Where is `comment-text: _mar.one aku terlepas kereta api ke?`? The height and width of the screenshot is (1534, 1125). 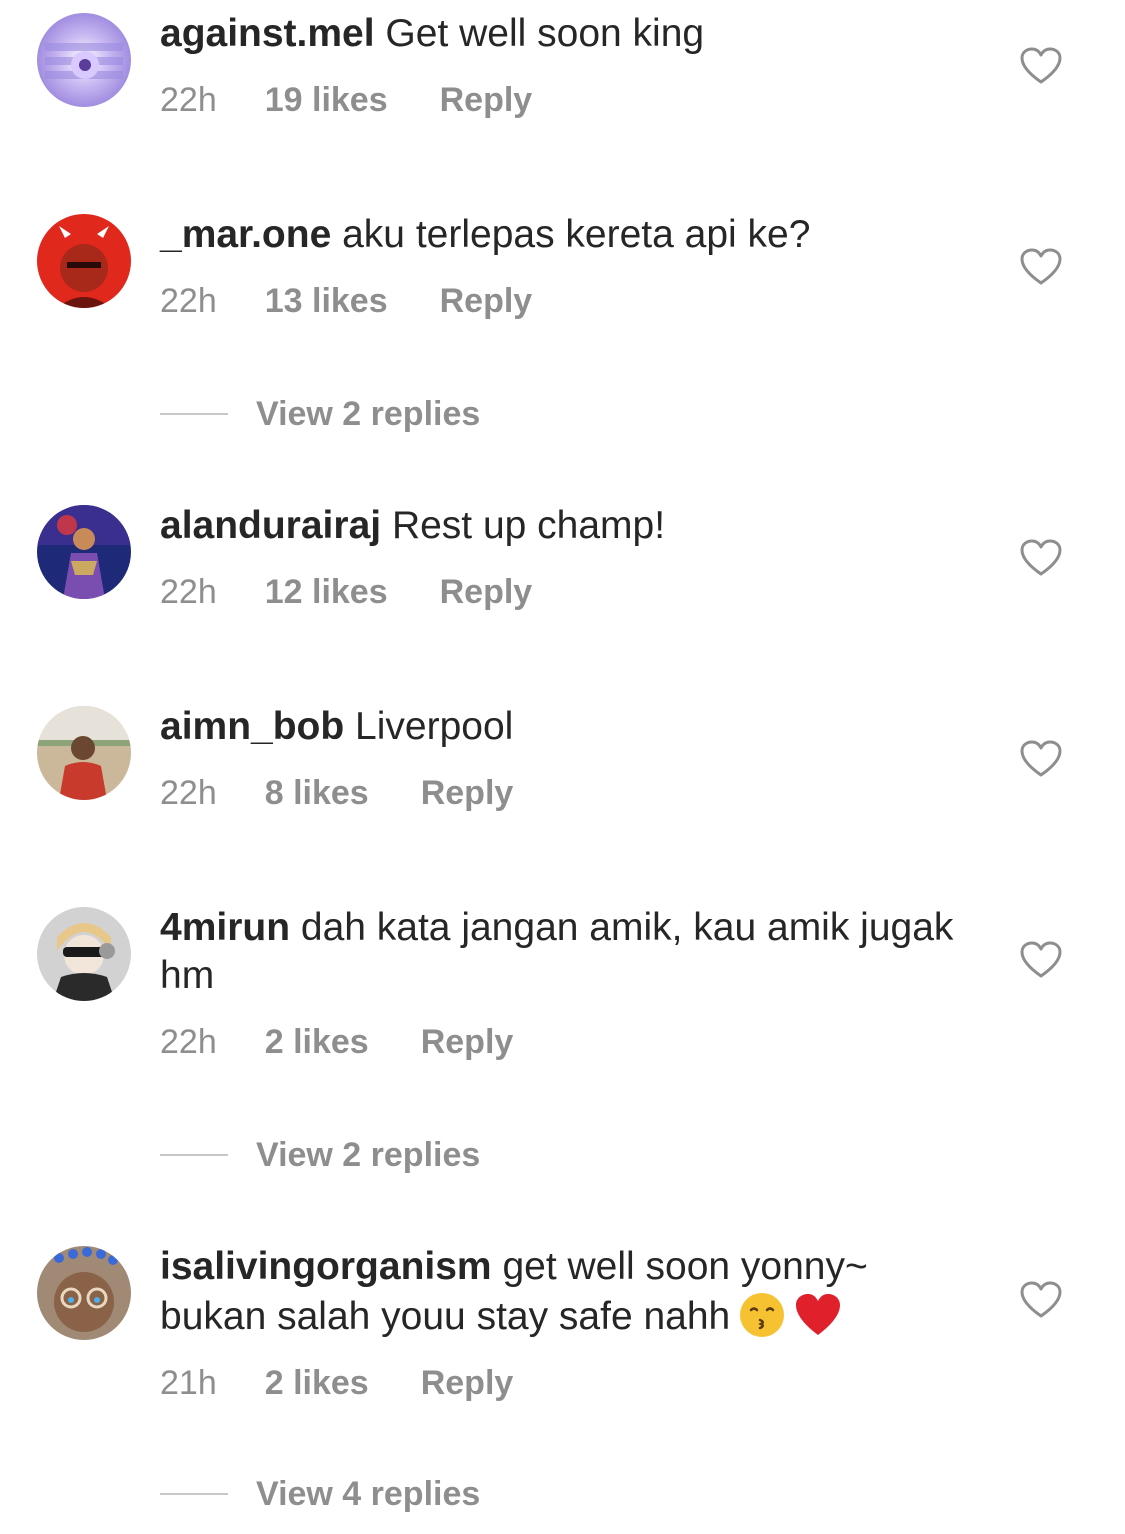
comment-text: _mar.one aku terlepas kereta api ke? is located at coordinates (560, 235).